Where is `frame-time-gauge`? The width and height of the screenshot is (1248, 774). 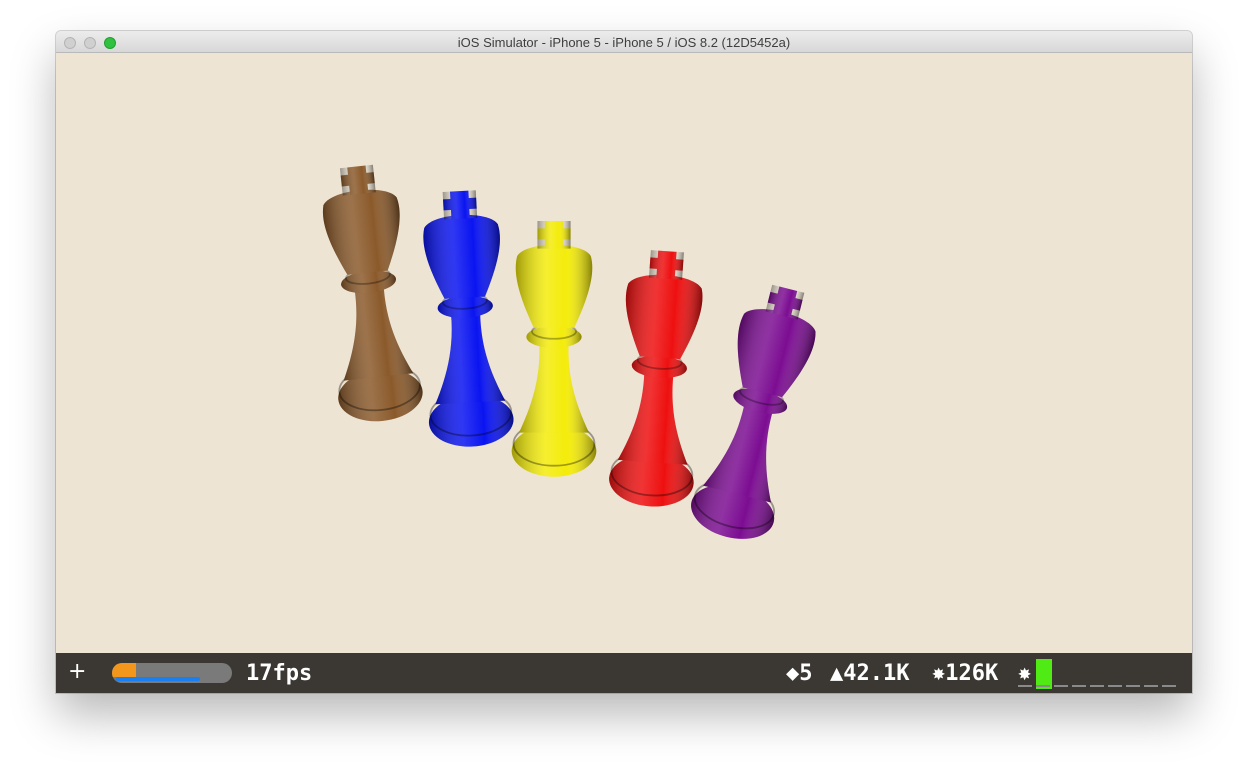 frame-time-gauge is located at coordinates (172, 673).